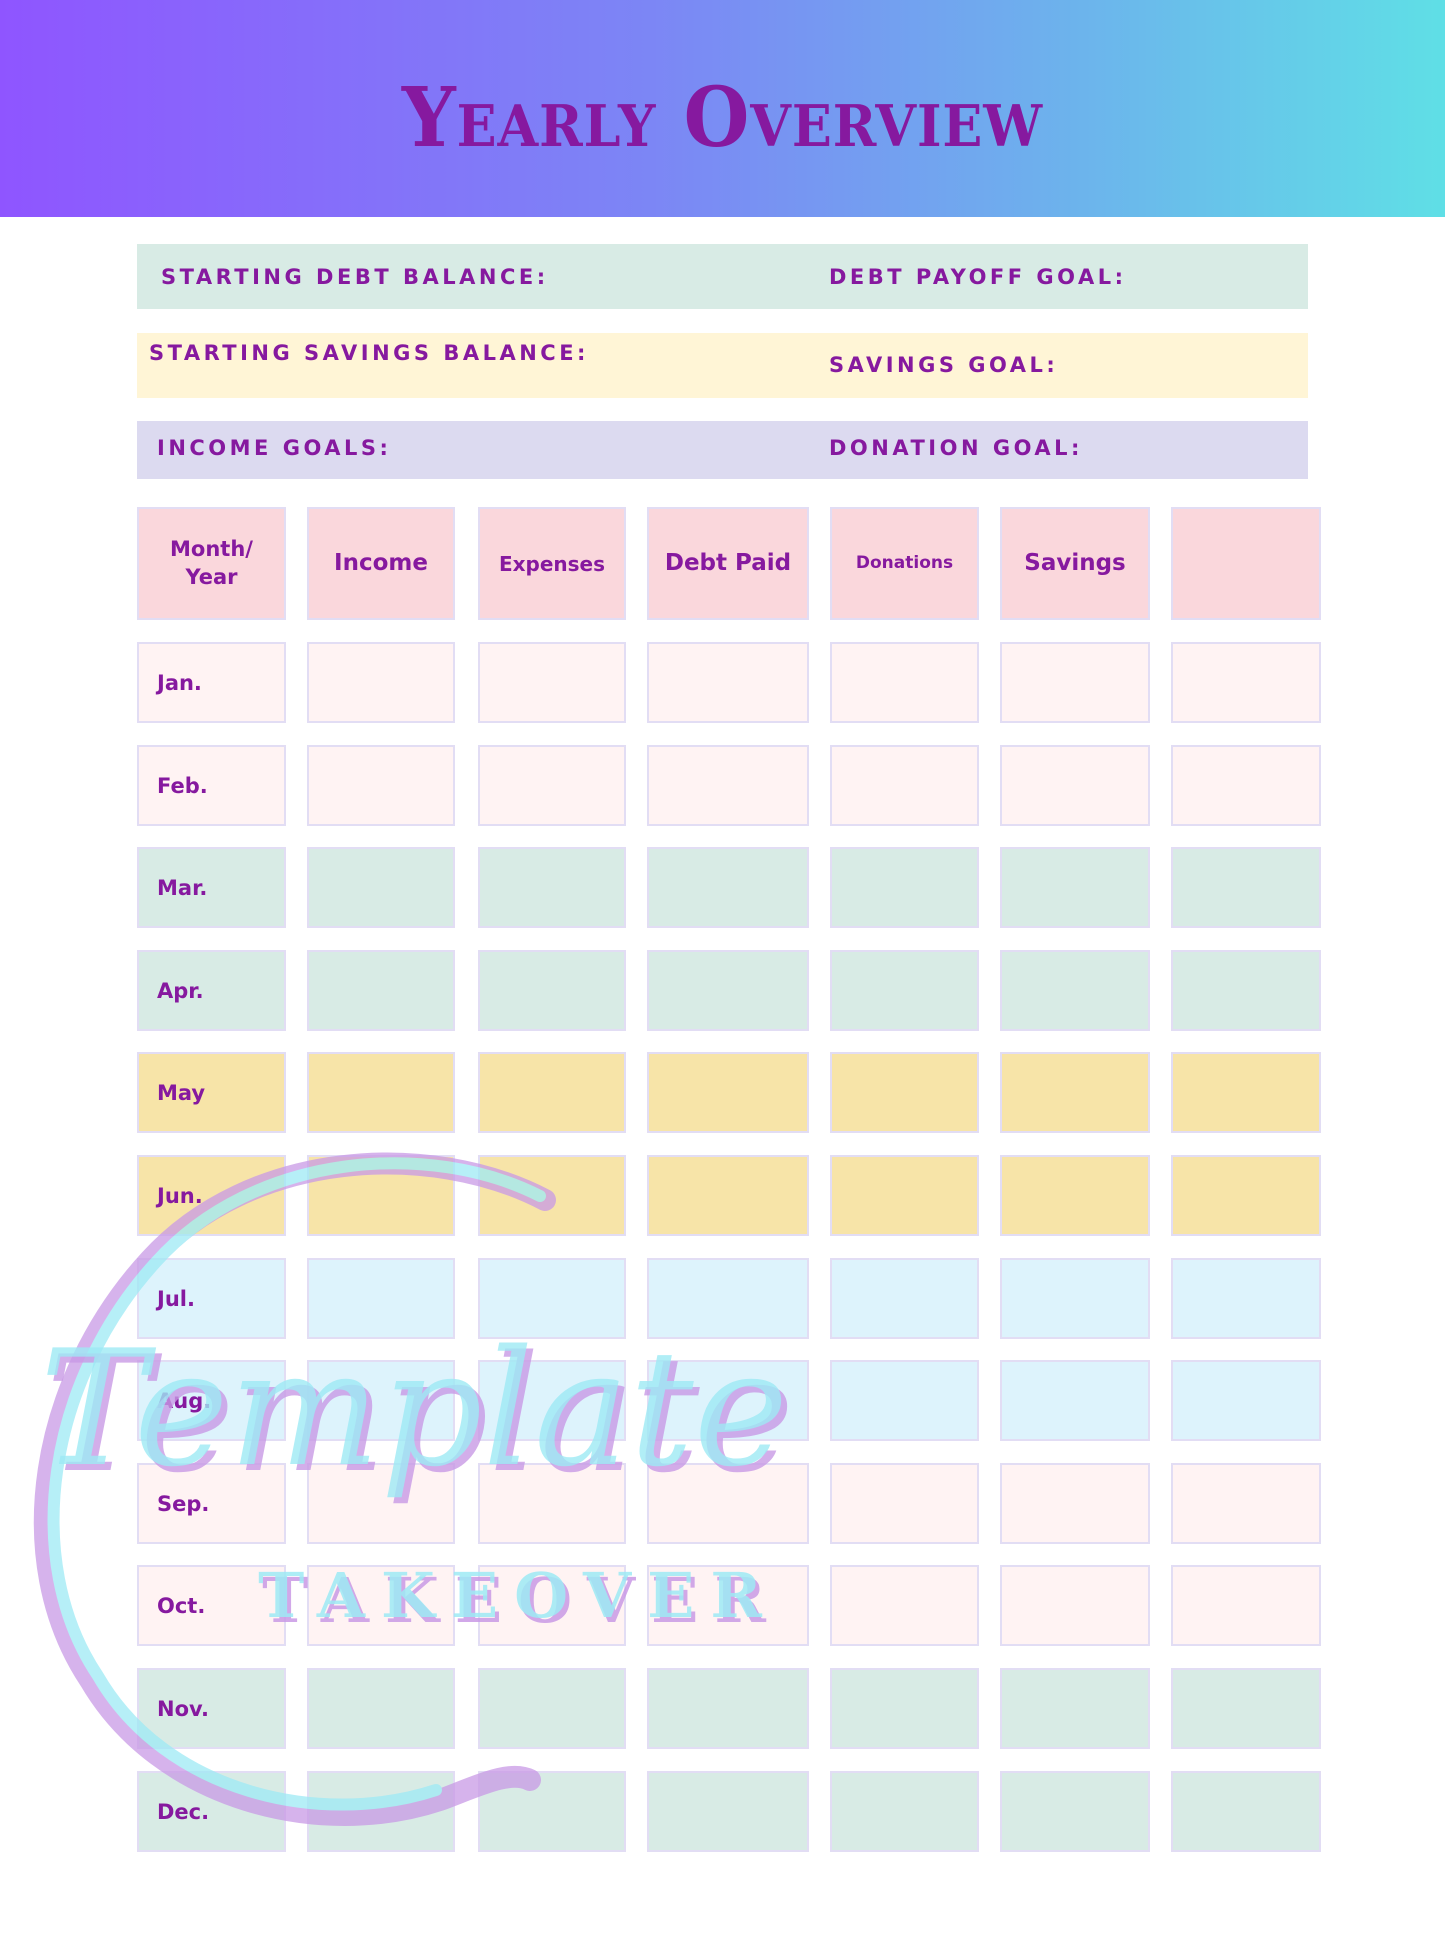 The image size is (1445, 1955). What do you see at coordinates (1246, 563) in the screenshot?
I see `column-header-blank` at bounding box center [1246, 563].